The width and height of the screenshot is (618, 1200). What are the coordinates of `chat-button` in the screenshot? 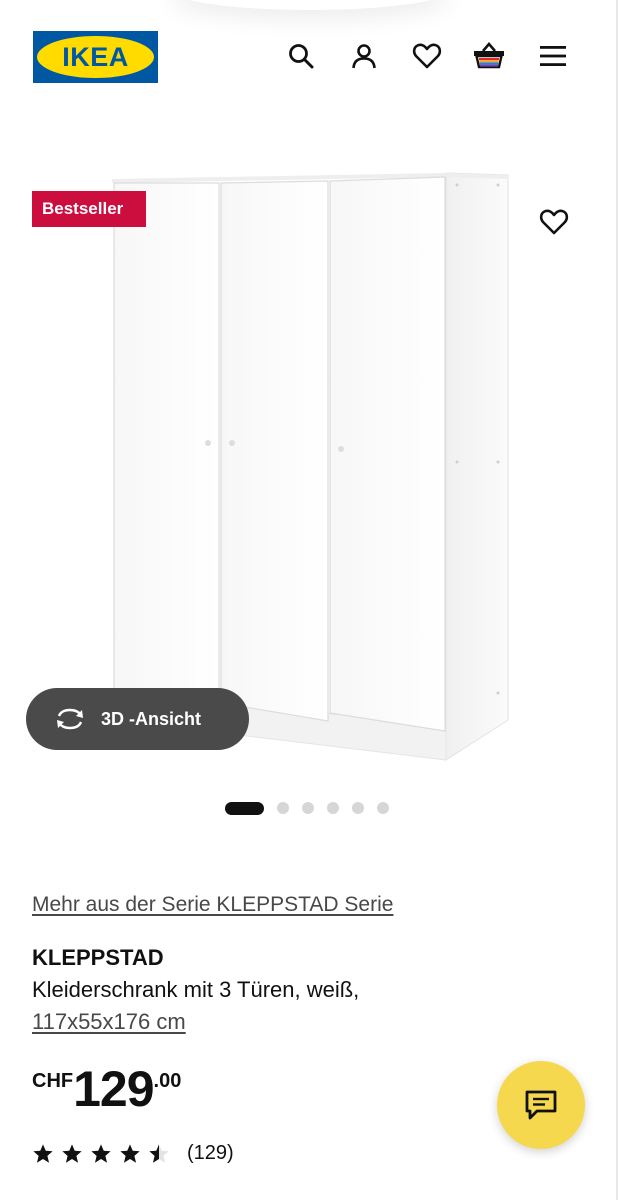 It's located at (541, 1105).